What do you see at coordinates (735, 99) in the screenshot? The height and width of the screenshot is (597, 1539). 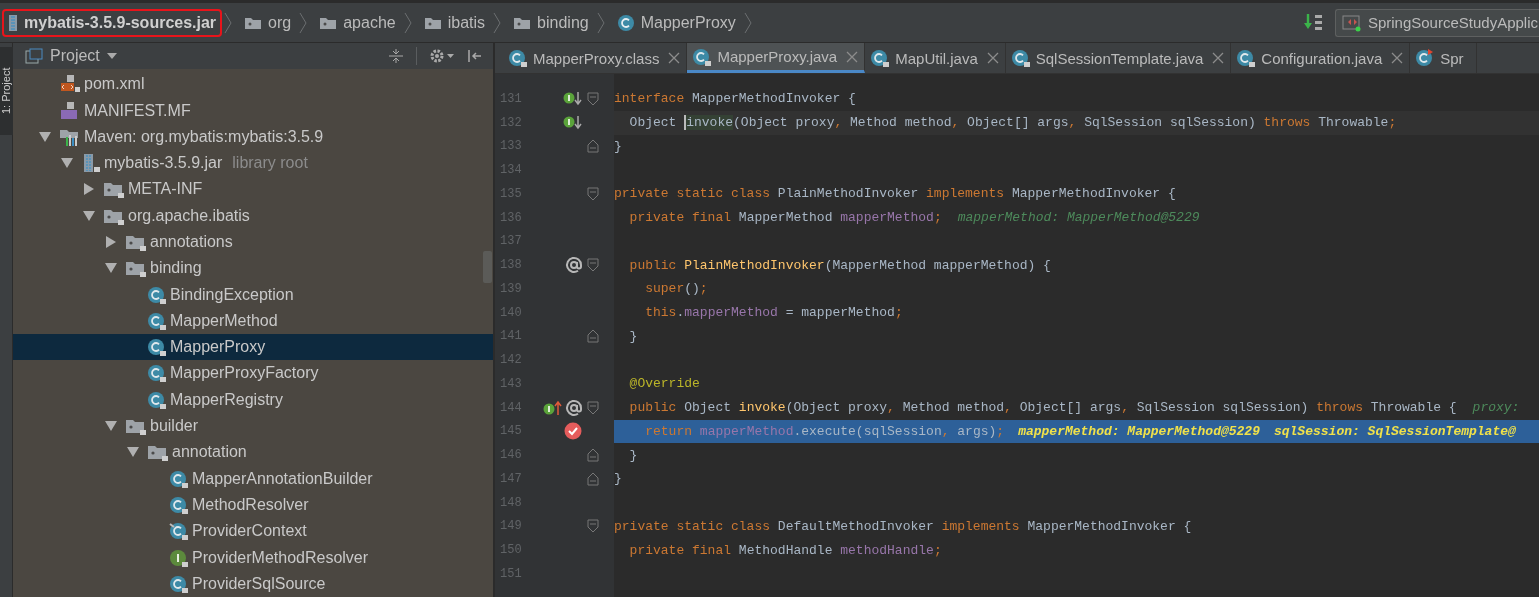 I see `code-text: interface MapperMethodInvoker {` at bounding box center [735, 99].